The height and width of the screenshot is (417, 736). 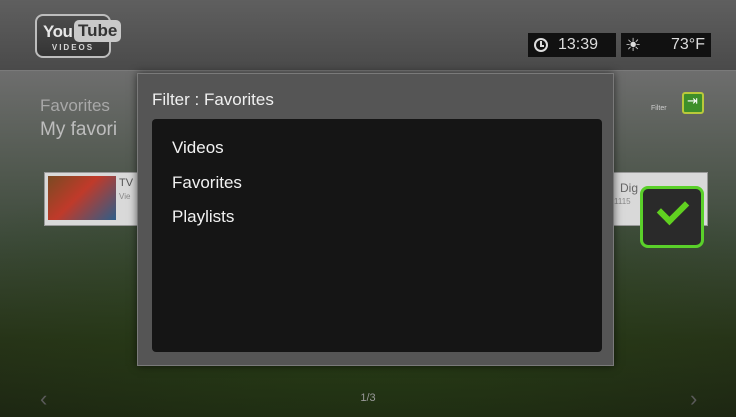 What do you see at coordinates (688, 44) in the screenshot?
I see `temperature-text: 73°F` at bounding box center [688, 44].